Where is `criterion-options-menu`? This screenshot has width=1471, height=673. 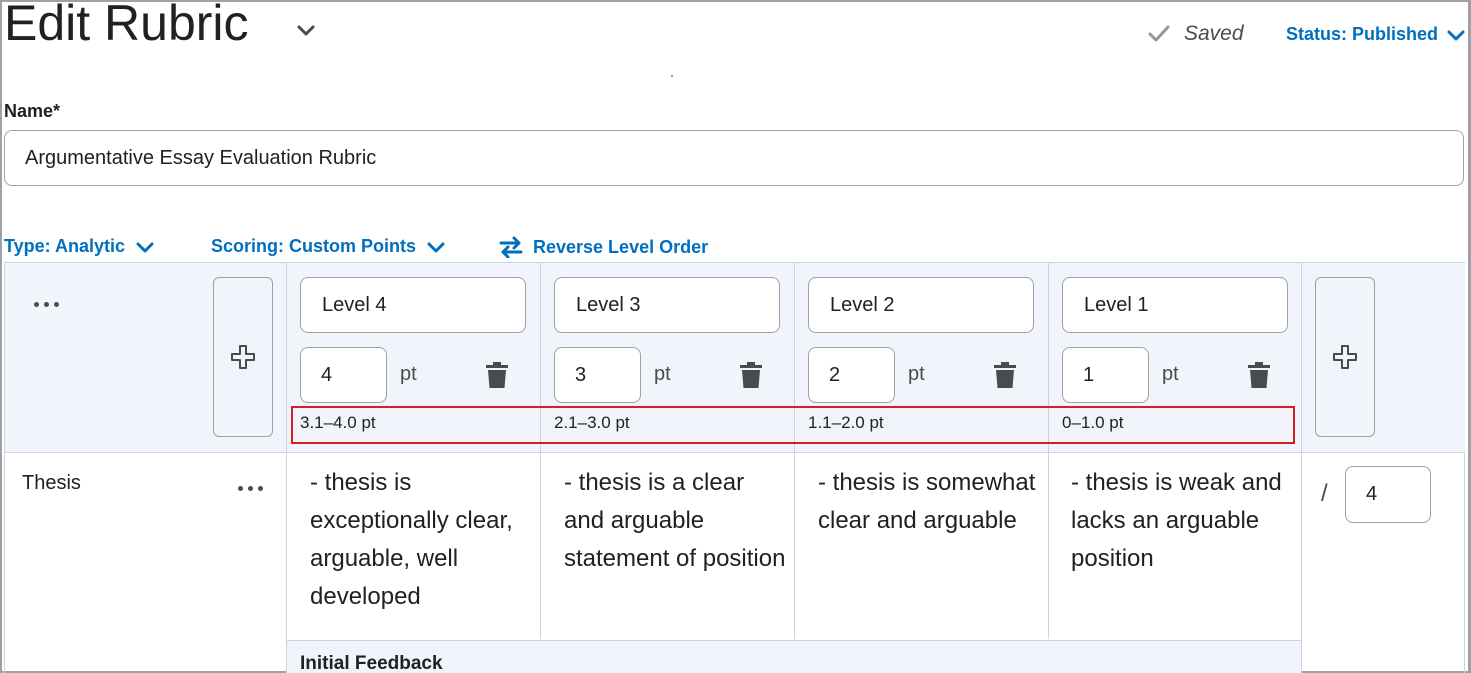
criterion-options-menu is located at coordinates (250, 488).